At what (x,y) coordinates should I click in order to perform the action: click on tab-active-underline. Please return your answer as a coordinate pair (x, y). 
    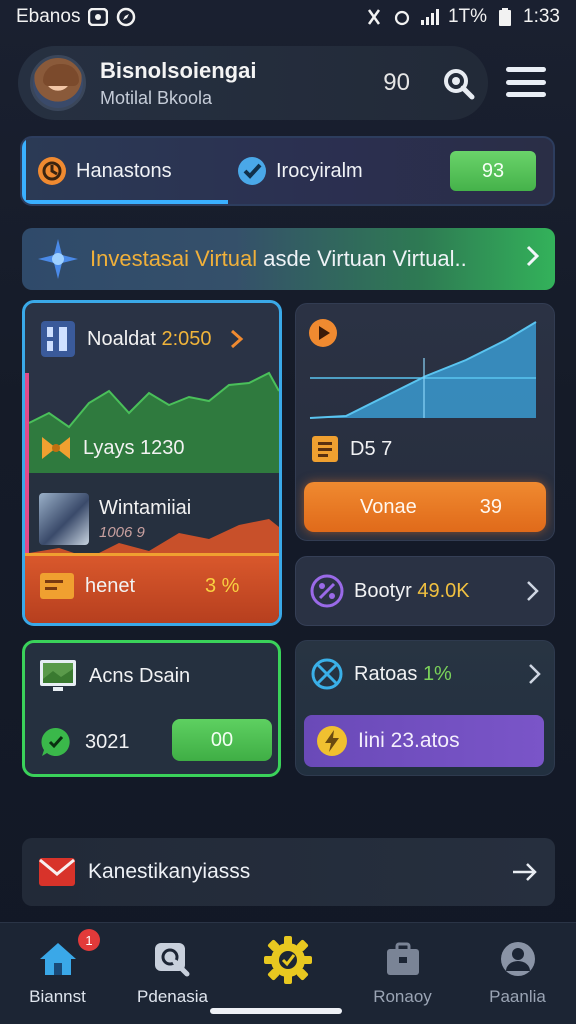
    Looking at the image, I should click on (125, 202).